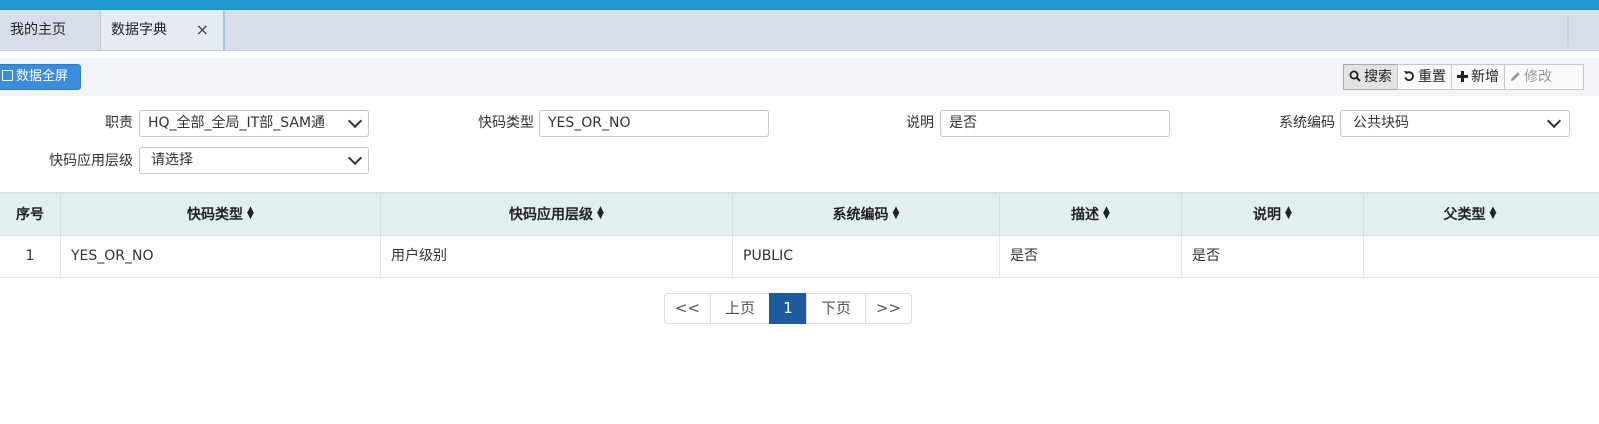 The width and height of the screenshot is (1599, 424). I want to click on reset-button: 重置, so click(1424, 77).